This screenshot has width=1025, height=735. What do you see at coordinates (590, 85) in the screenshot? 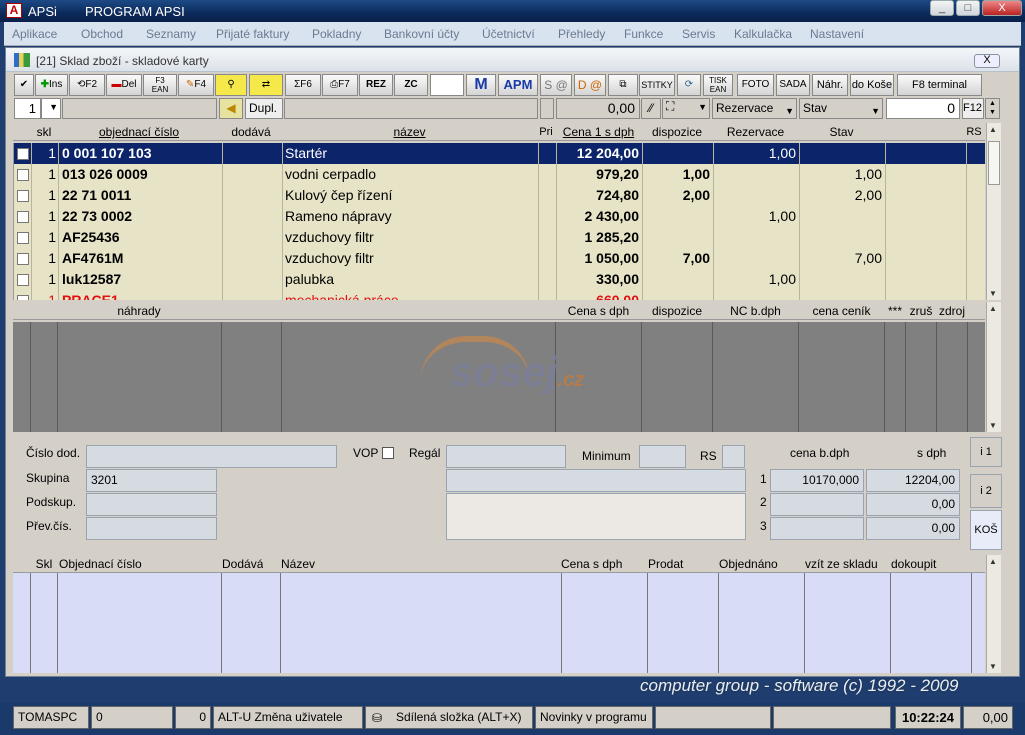
I see `d-at-button: D @` at bounding box center [590, 85].